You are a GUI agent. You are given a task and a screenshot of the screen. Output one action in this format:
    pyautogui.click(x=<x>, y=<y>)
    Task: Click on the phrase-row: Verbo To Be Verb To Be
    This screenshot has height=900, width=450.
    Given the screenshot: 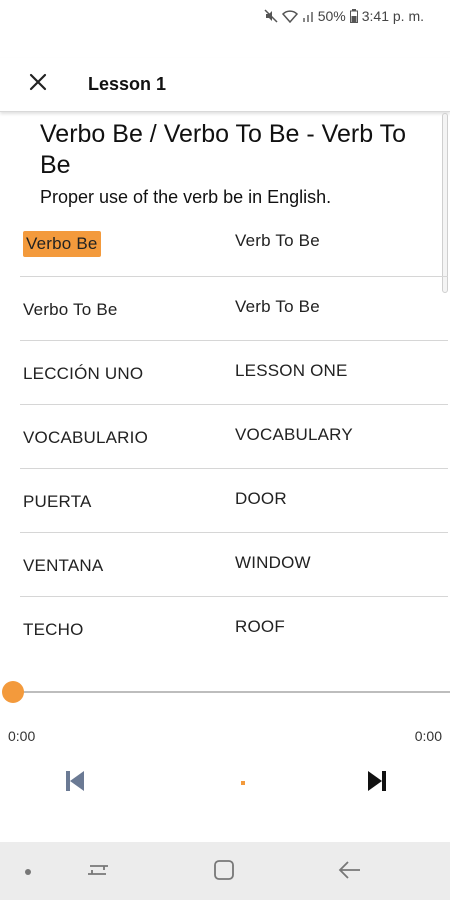 What is the action you would take?
    pyautogui.click(x=234, y=309)
    